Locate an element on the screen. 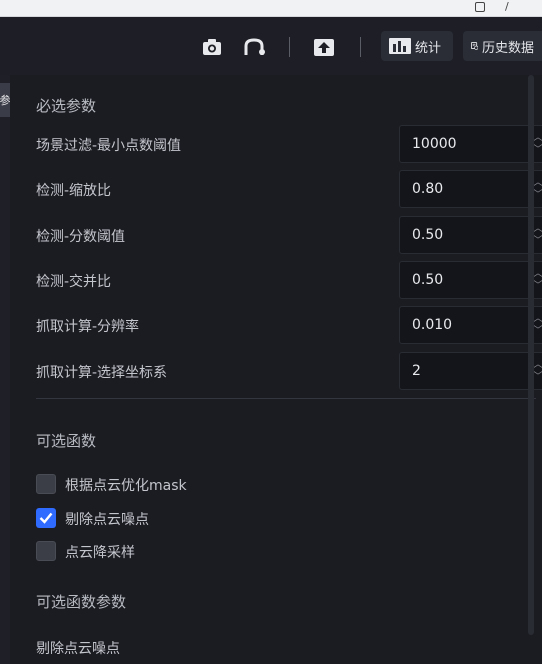 The width and height of the screenshot is (542, 664). history-data-button: 历史数据 is located at coordinates (502, 46).